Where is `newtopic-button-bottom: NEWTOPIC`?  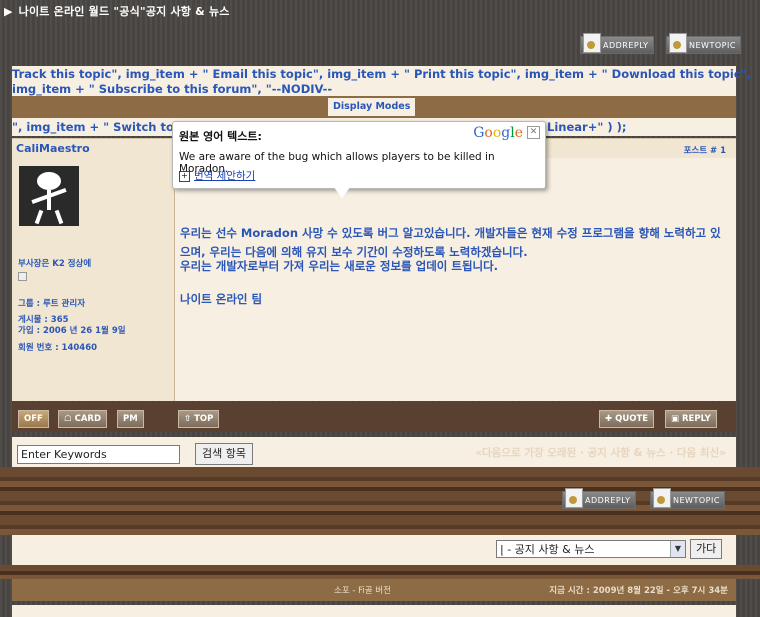 newtopic-button-bottom: NEWTOPIC is located at coordinates (687, 498).